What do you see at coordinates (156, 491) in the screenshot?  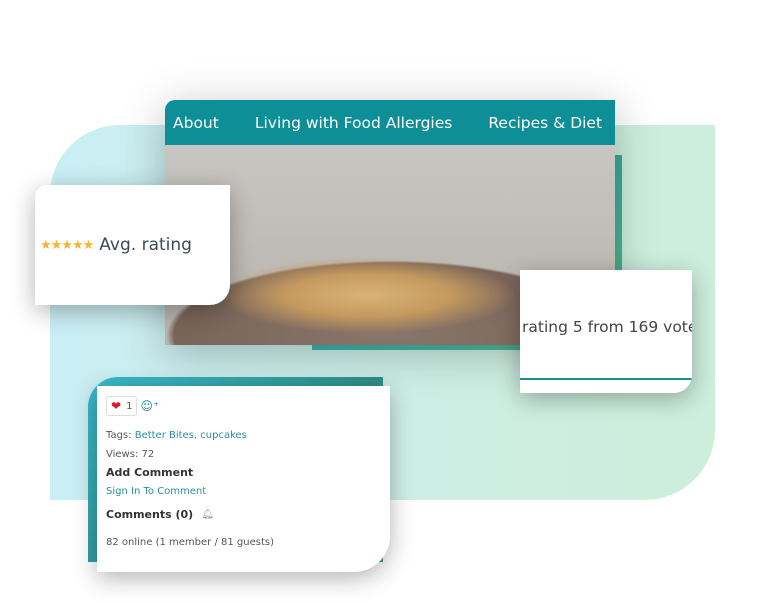 I see `sign-in-link: Sign In To Comment` at bounding box center [156, 491].